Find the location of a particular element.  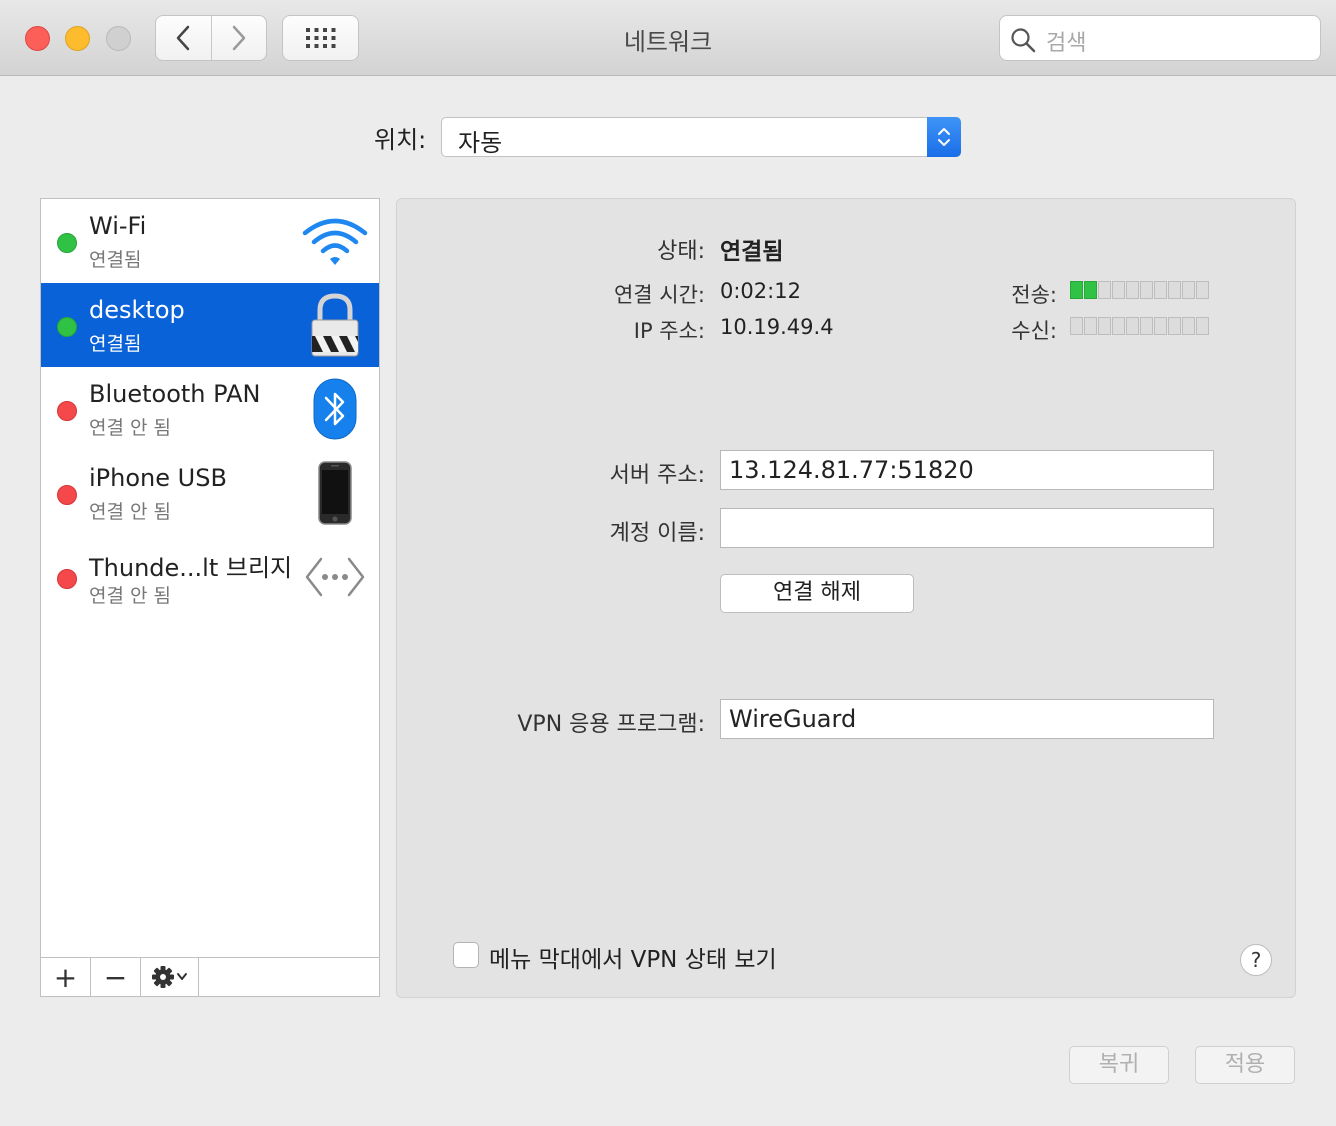

status-label: 상태: is located at coordinates (681, 251).